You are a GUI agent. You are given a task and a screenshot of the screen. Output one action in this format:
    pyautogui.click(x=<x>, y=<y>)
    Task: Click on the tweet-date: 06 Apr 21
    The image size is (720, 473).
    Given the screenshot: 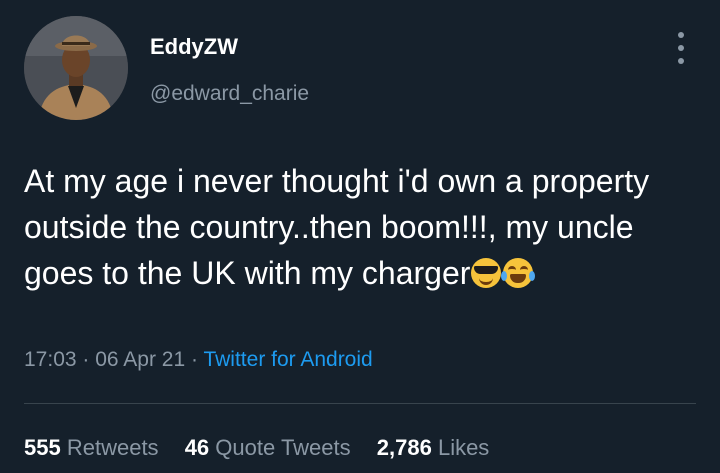 What is the action you would take?
    pyautogui.click(x=140, y=359)
    